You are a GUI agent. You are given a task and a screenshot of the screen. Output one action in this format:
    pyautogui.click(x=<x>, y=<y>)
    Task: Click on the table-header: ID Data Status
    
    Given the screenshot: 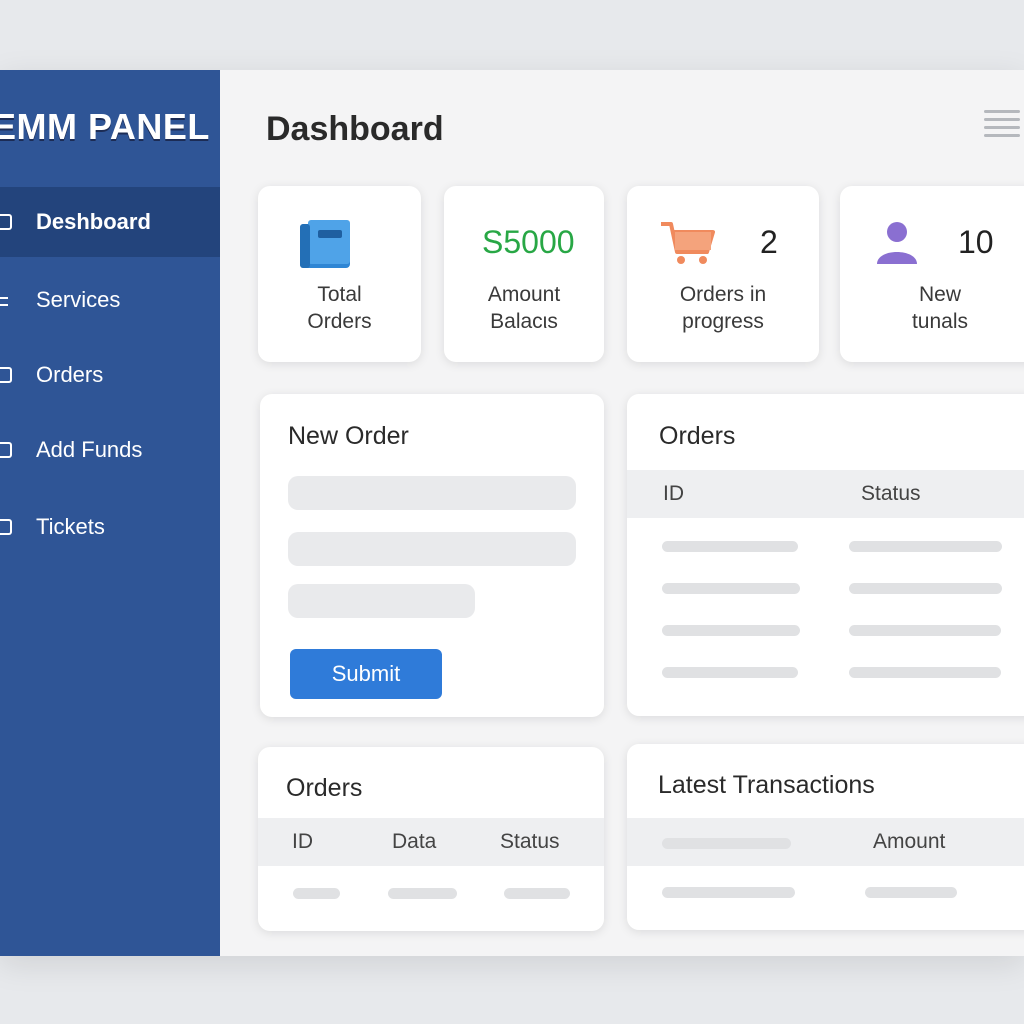 What is the action you would take?
    pyautogui.click(x=431, y=842)
    